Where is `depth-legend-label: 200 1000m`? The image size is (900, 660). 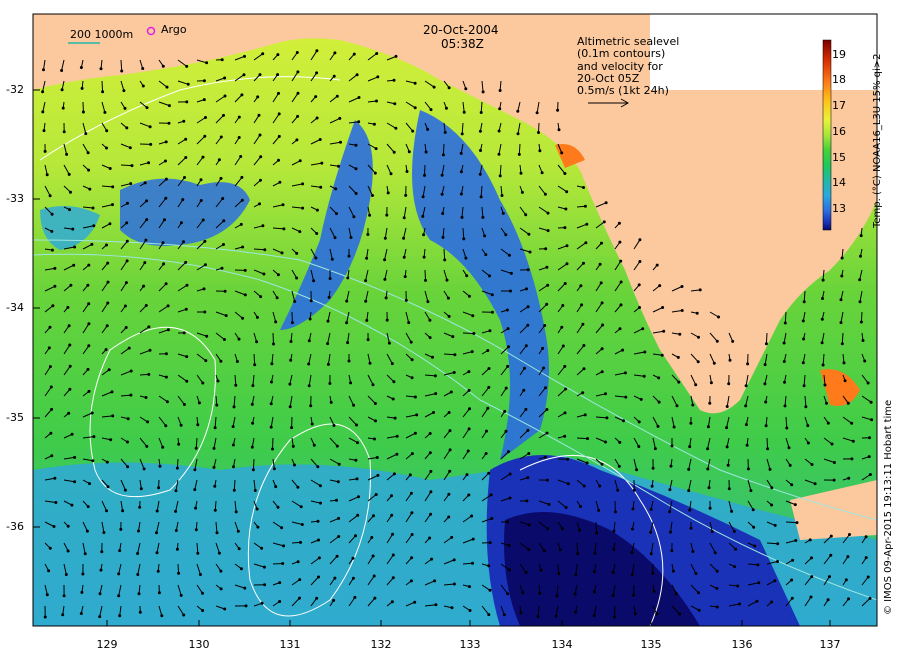 depth-legend-label: 200 1000m is located at coordinates (102, 34).